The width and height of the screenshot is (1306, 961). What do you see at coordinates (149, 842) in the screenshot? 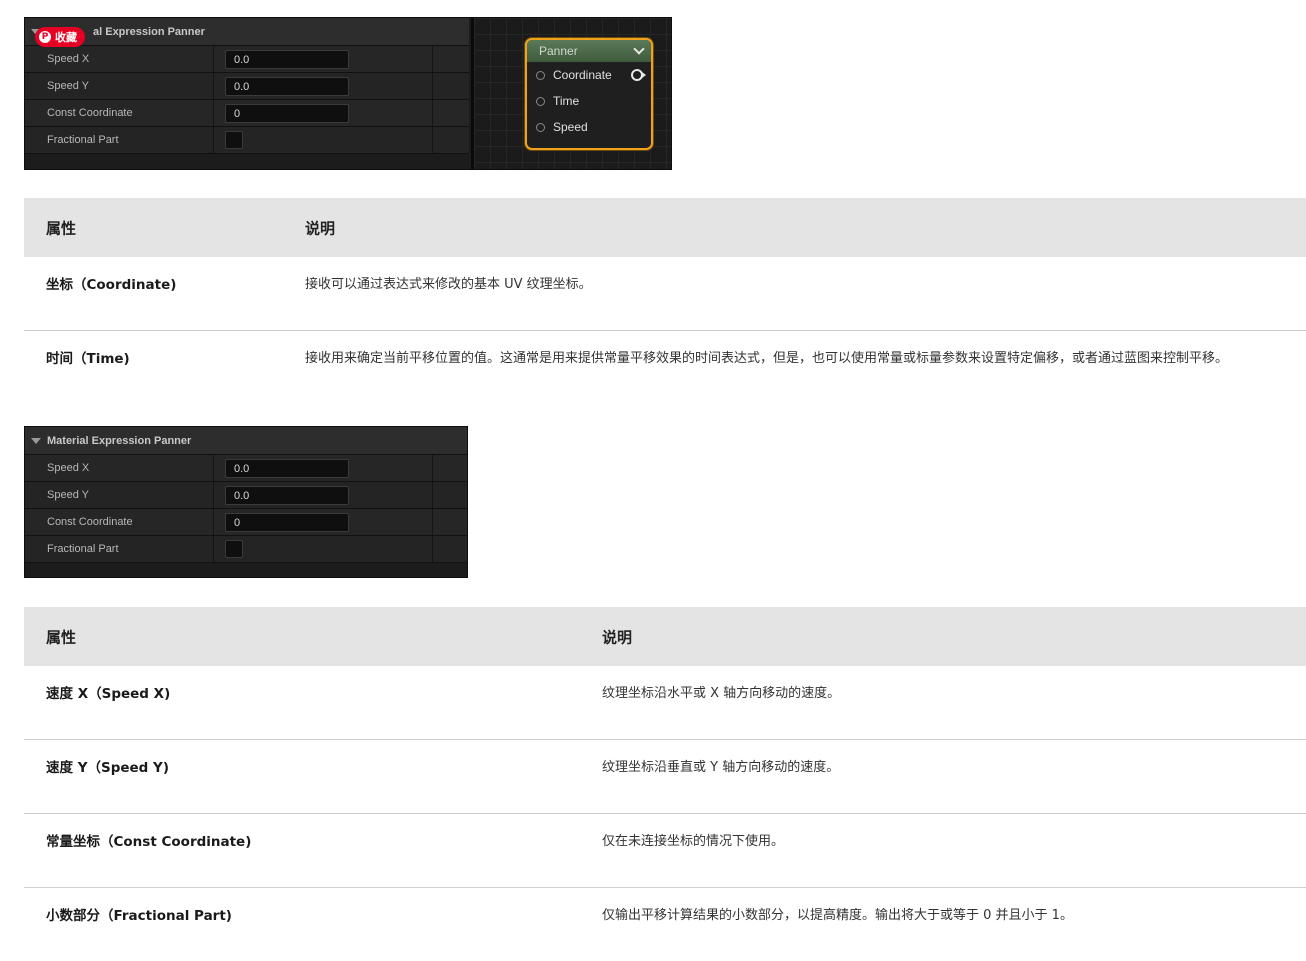
I see `property-name: 常量坐标（Const Coordinate)` at bounding box center [149, 842].